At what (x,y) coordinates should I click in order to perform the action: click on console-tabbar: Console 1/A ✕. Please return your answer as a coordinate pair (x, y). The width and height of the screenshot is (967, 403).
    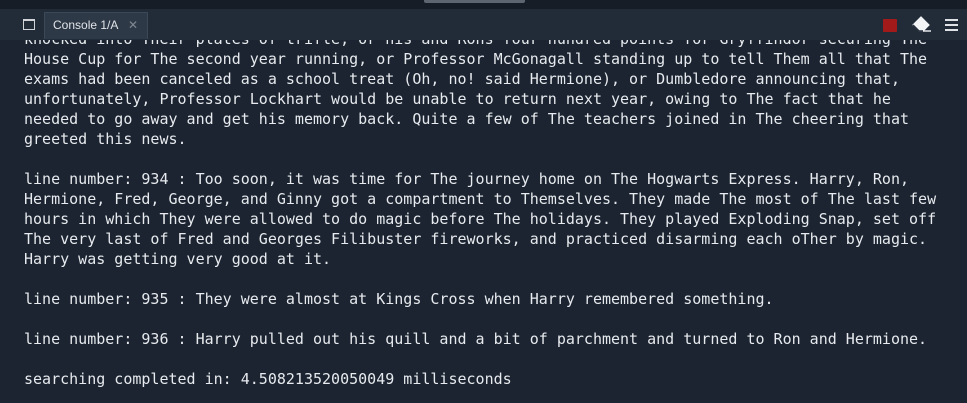
    Looking at the image, I should click on (483, 25).